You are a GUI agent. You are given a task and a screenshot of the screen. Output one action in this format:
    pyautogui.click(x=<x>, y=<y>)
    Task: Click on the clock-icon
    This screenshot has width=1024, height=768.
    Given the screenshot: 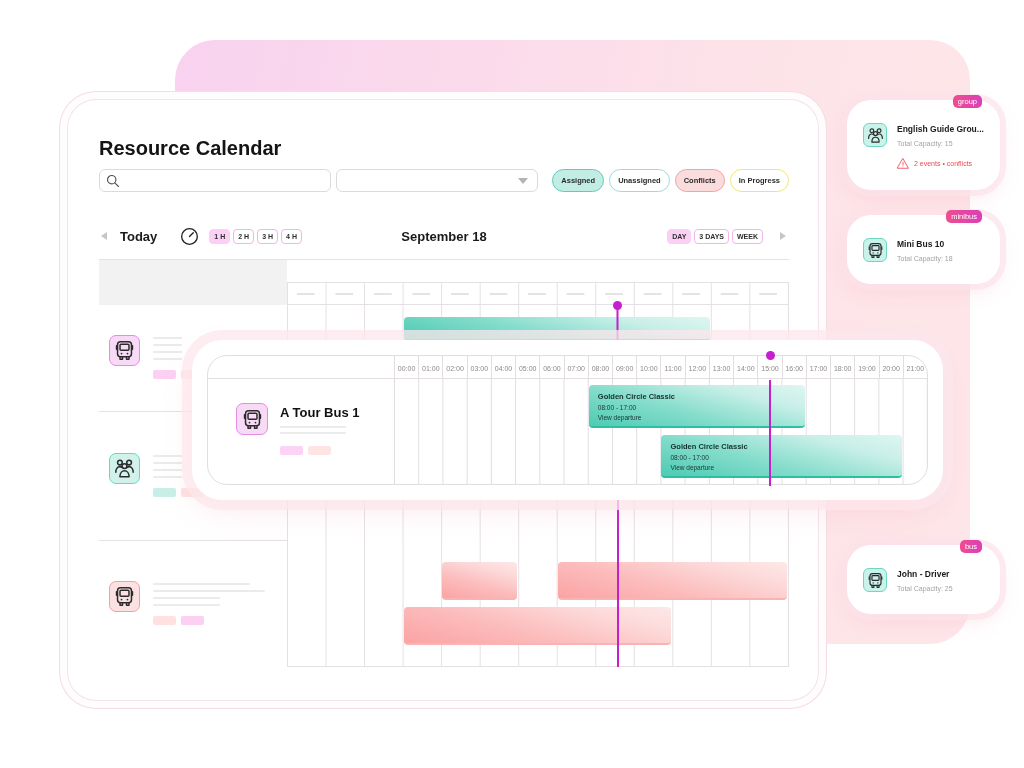 What is the action you would take?
    pyautogui.click(x=190, y=236)
    